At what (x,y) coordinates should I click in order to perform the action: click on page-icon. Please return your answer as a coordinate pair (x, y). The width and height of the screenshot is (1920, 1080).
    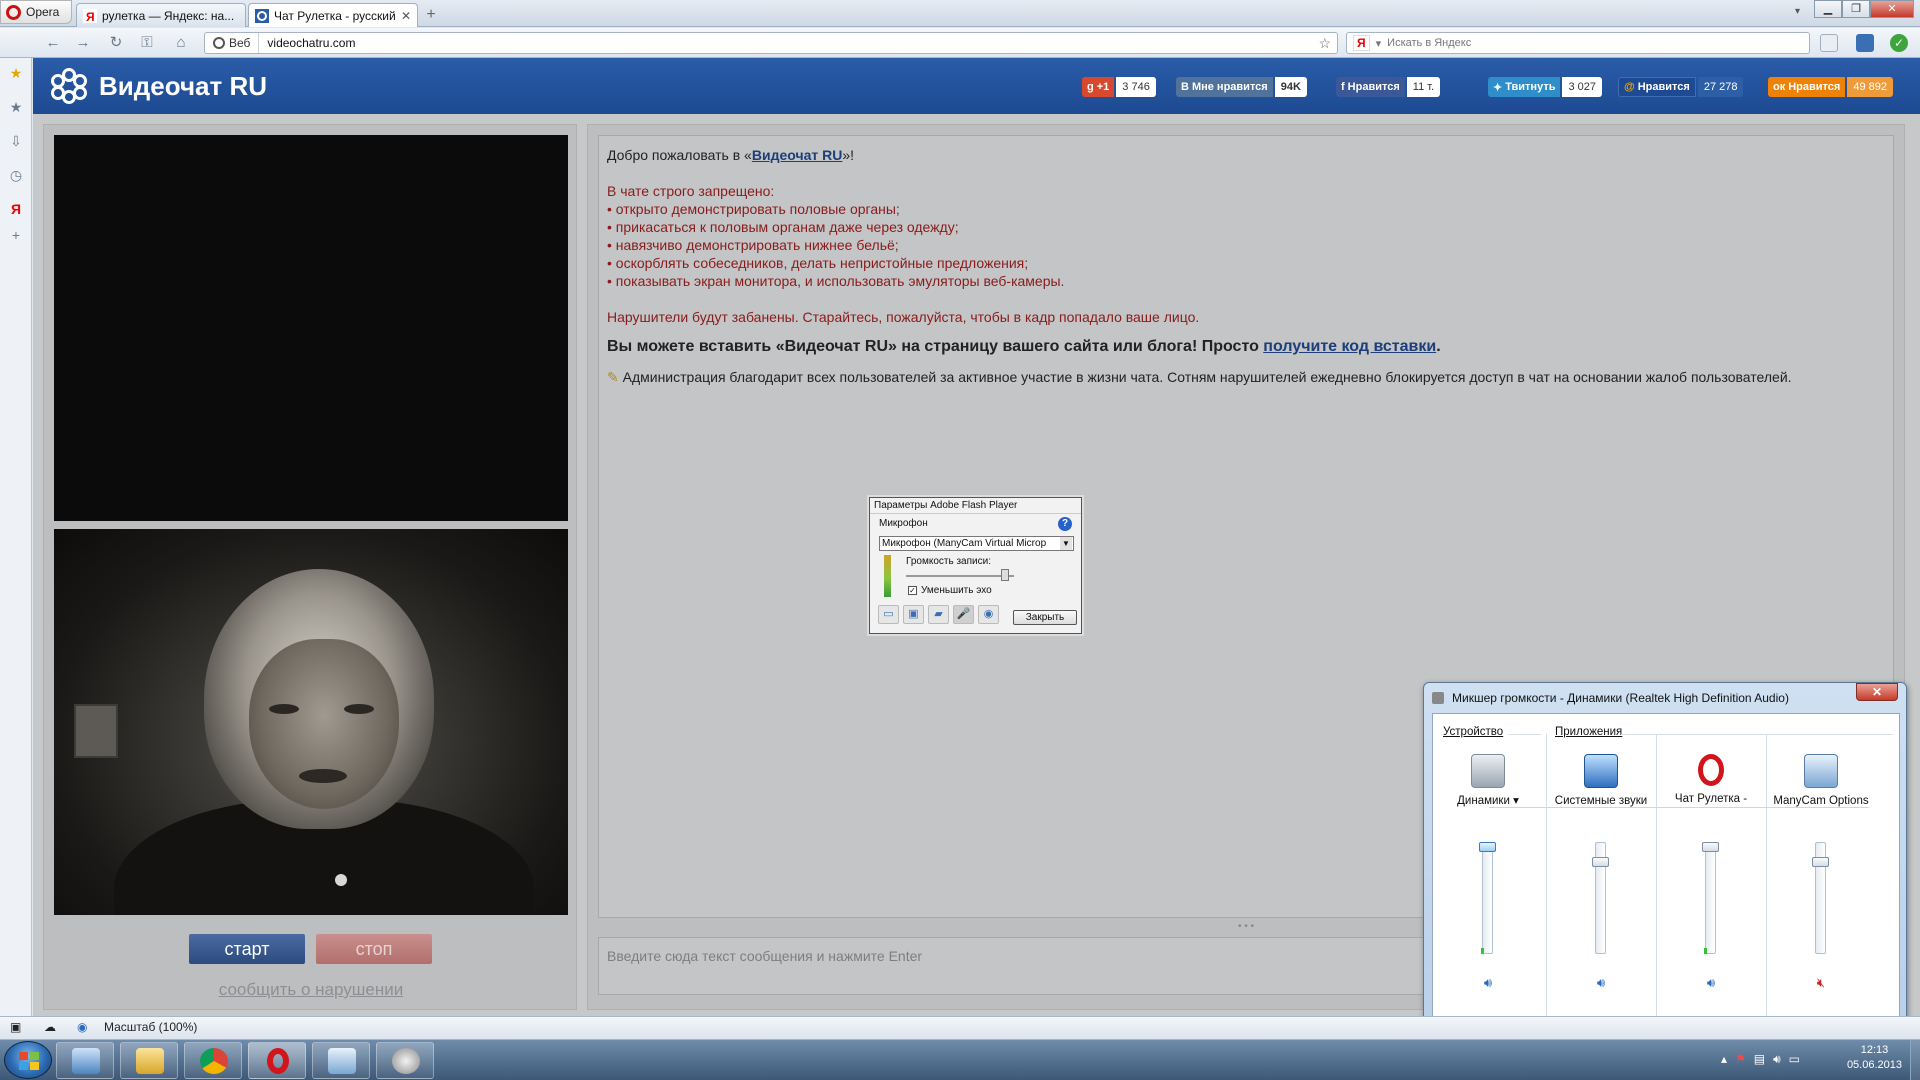
    Looking at the image, I should click on (1829, 43).